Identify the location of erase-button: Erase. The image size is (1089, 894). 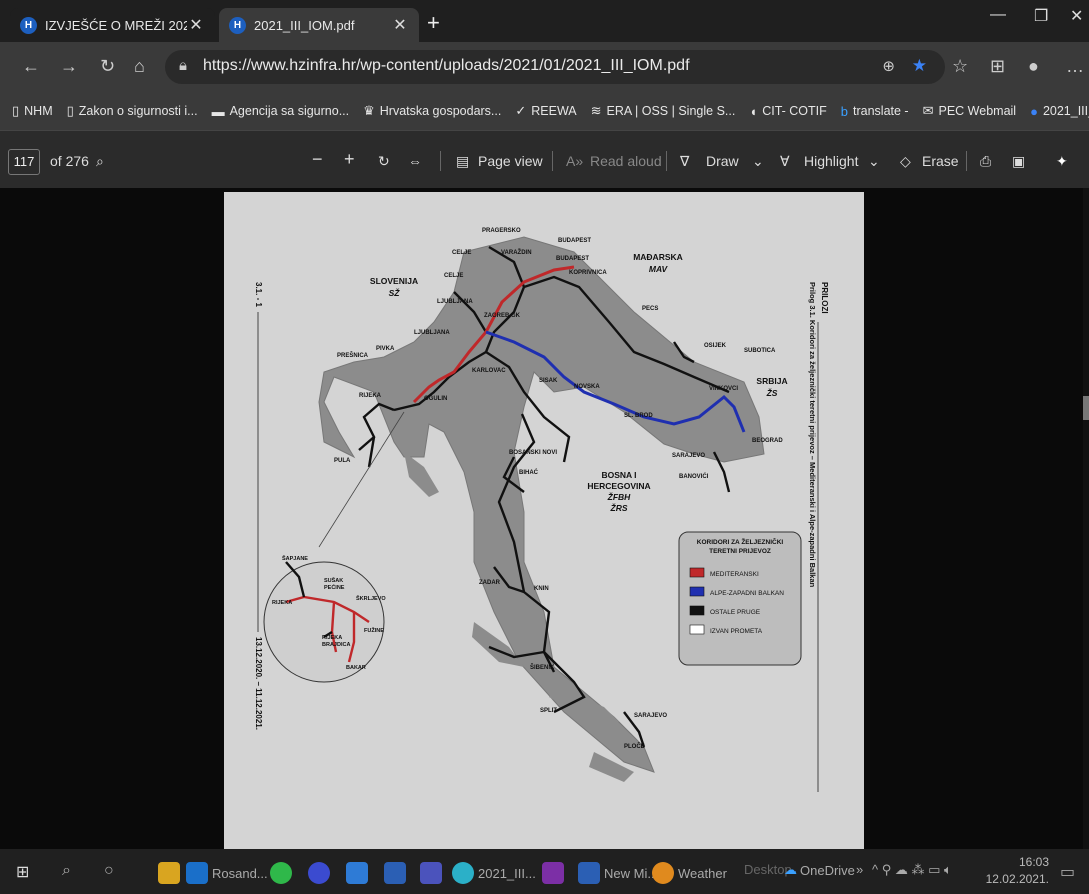
(940, 161).